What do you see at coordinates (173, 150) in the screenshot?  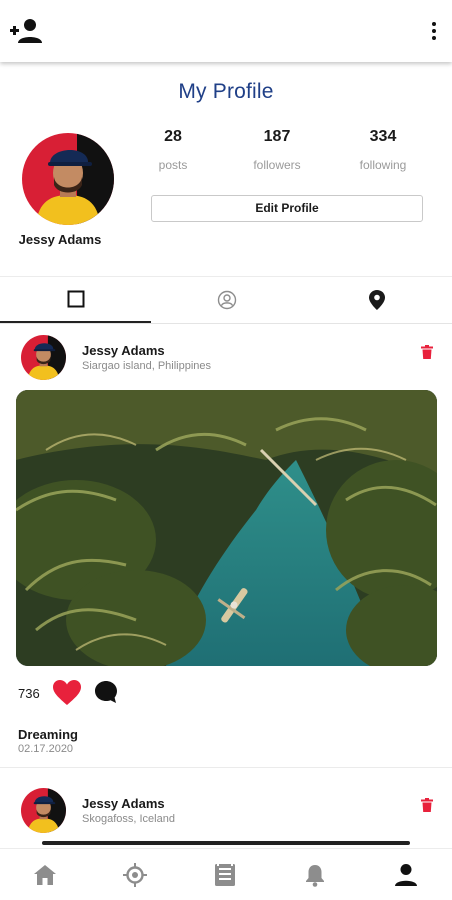 I see `stat-posts: 28 posts` at bounding box center [173, 150].